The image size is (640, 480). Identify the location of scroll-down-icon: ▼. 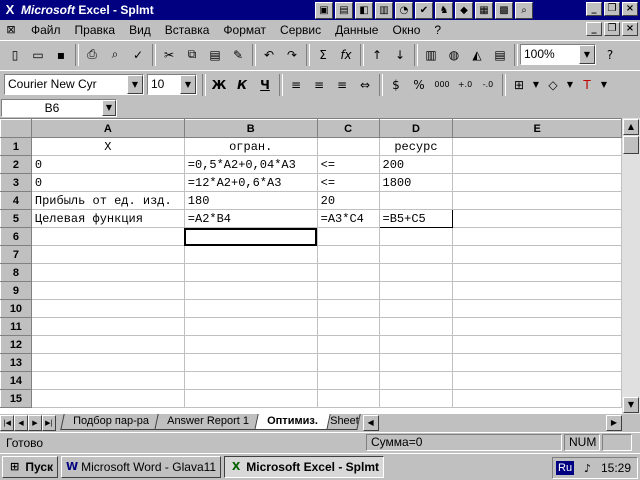
(631, 405).